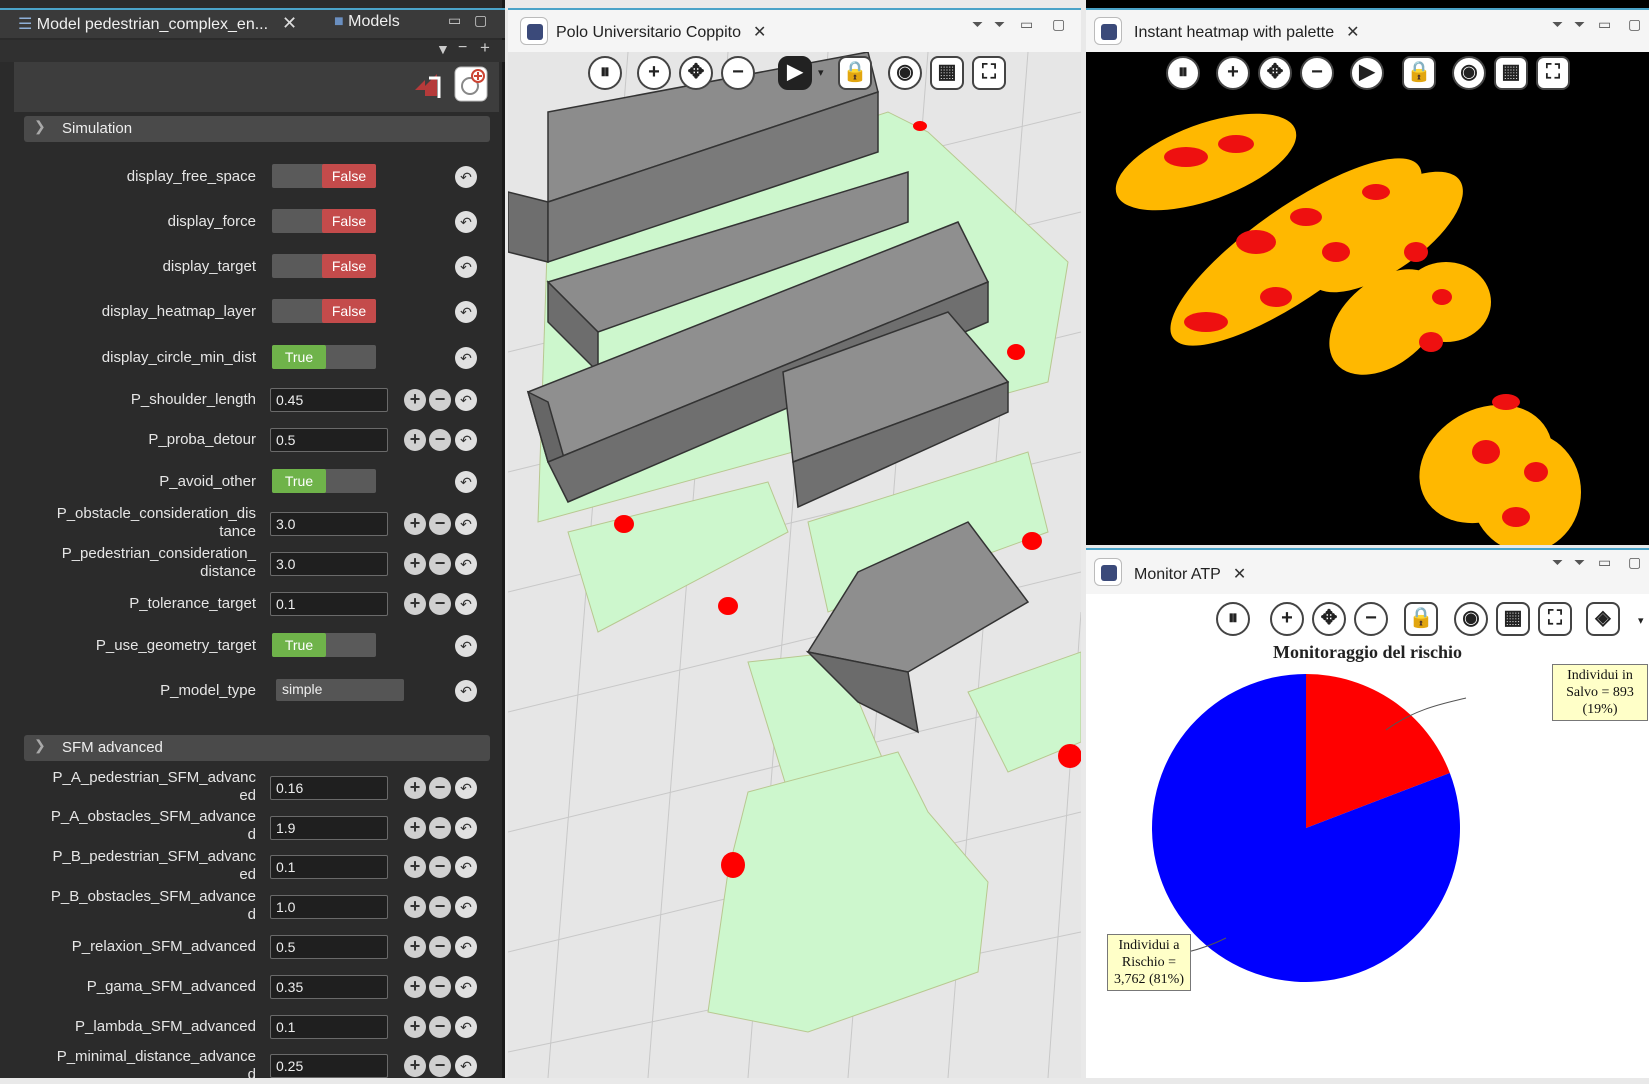 The width and height of the screenshot is (1649, 1084). Describe the element at coordinates (329, 907) in the screenshot. I see `number-input: 1.0` at that location.